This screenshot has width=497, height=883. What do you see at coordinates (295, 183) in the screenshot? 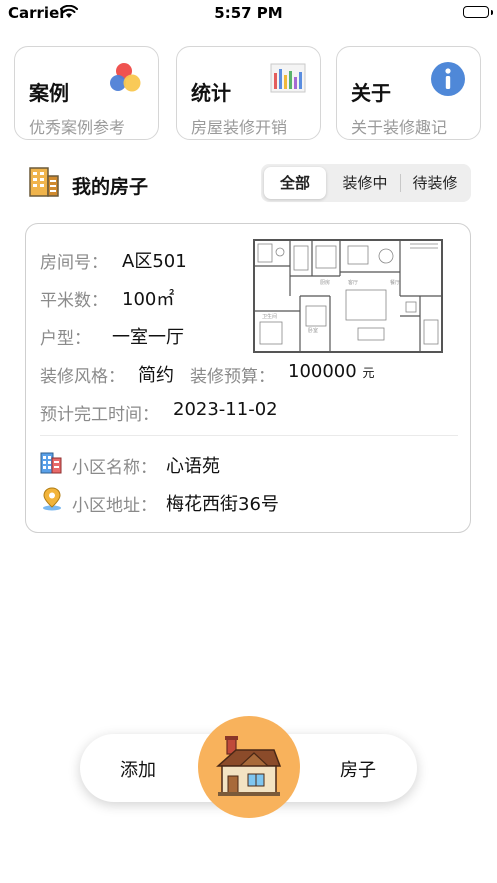
I see `tab-all: 全部` at bounding box center [295, 183].